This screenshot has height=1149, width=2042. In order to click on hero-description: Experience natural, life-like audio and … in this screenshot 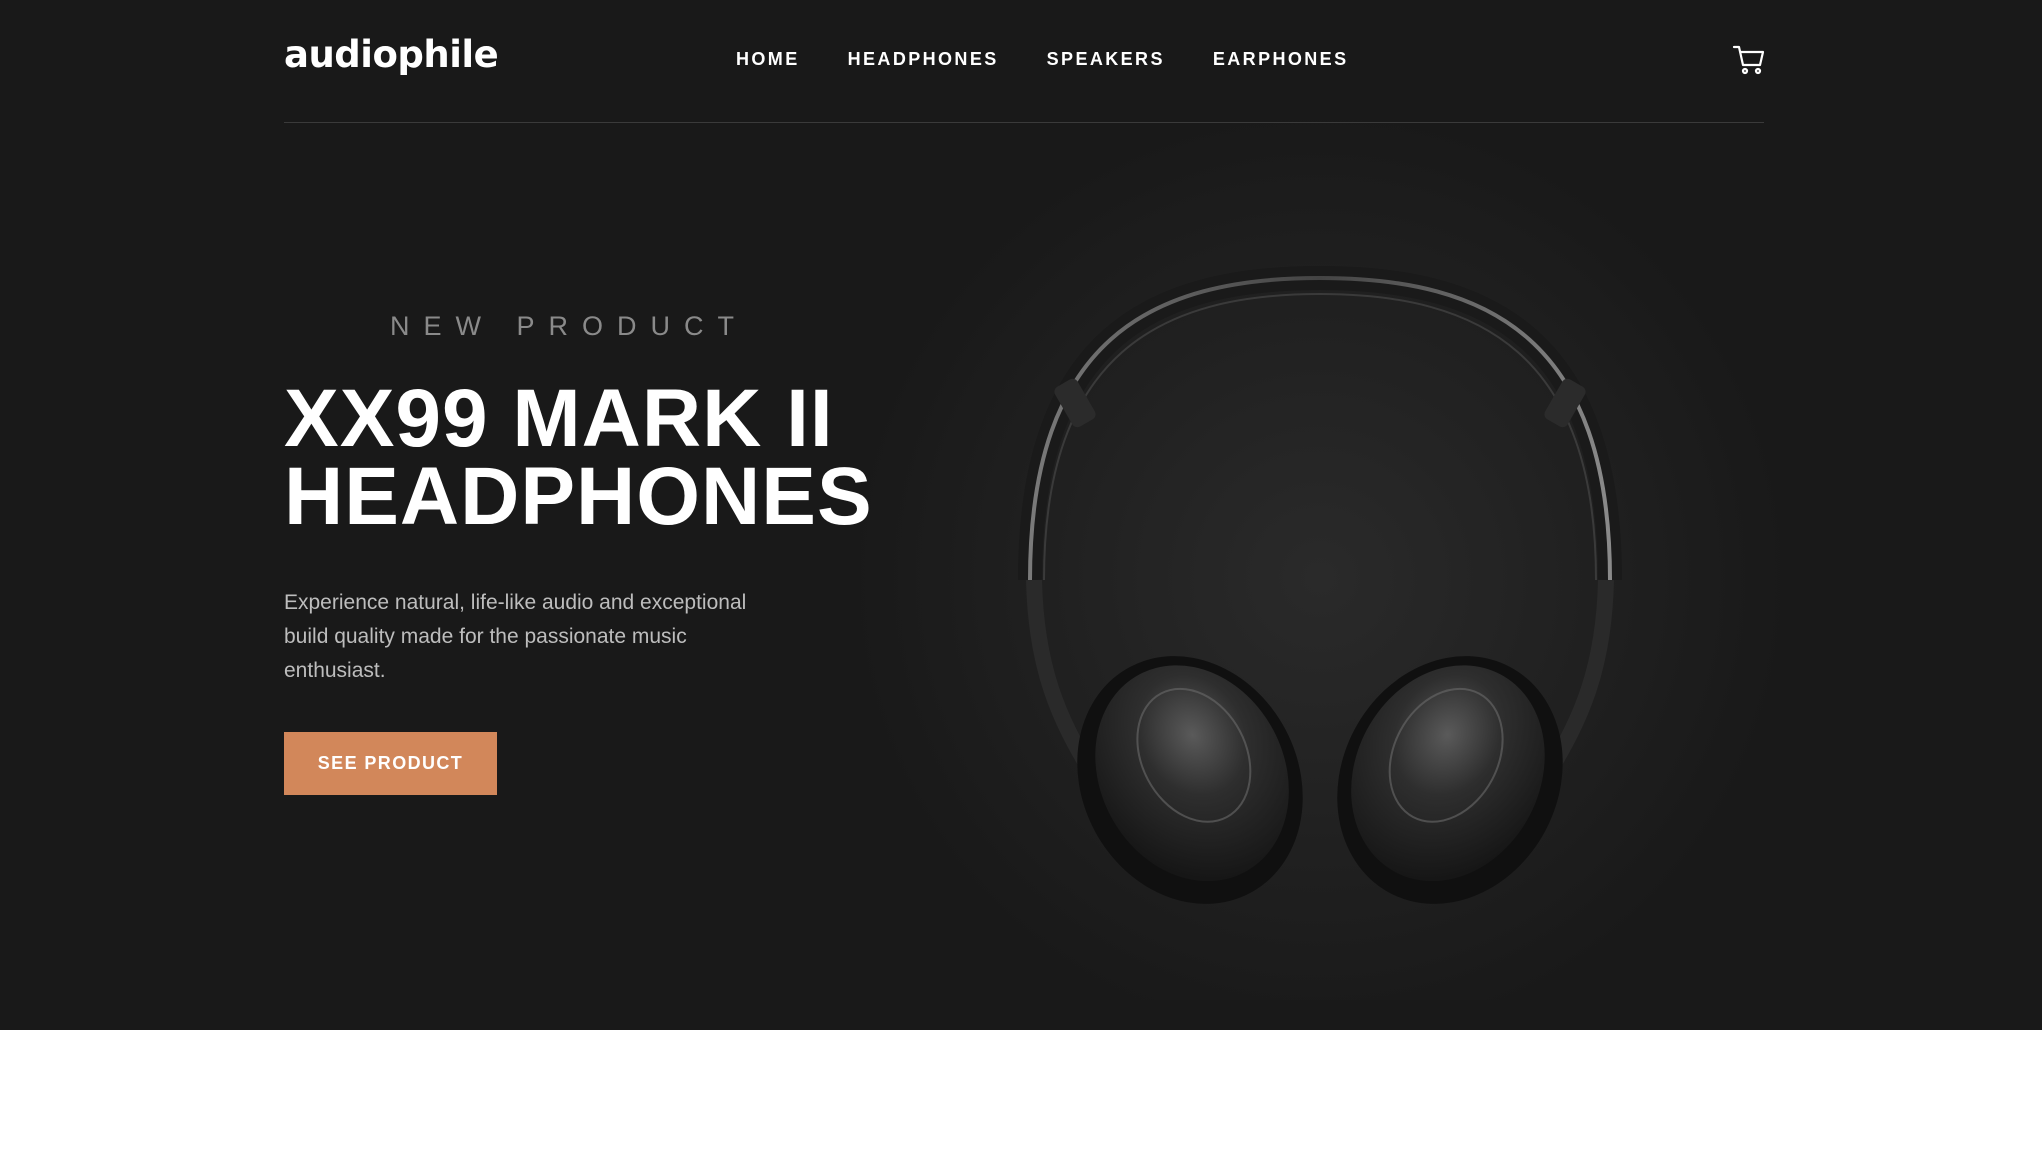, I will do `click(515, 636)`.